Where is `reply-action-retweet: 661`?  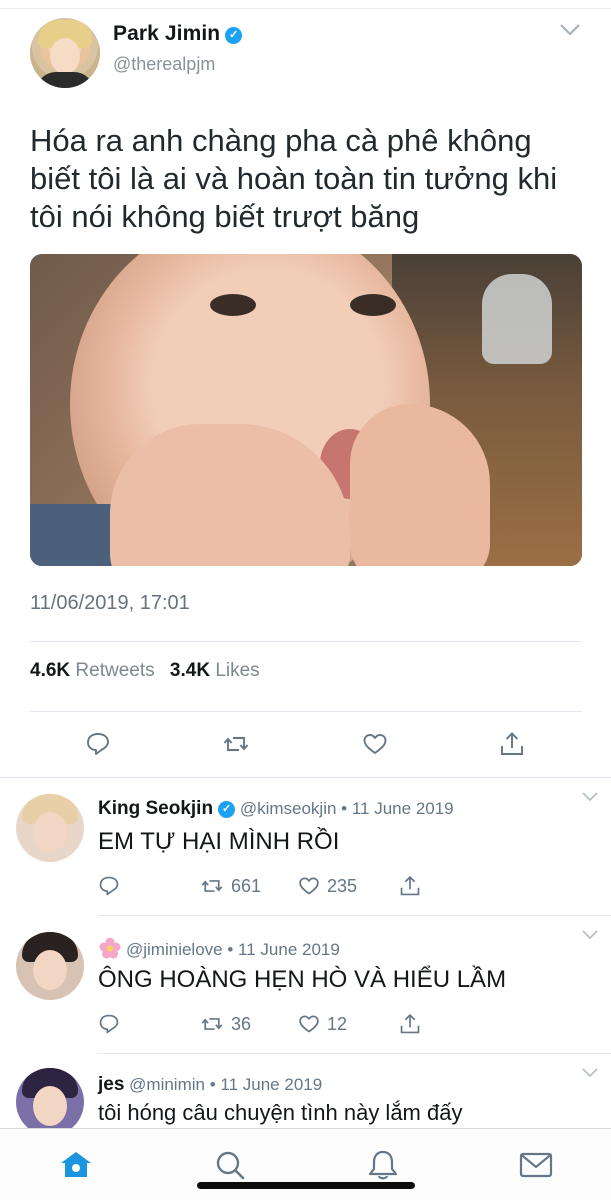
reply-action-retweet: 661 is located at coordinates (230, 886).